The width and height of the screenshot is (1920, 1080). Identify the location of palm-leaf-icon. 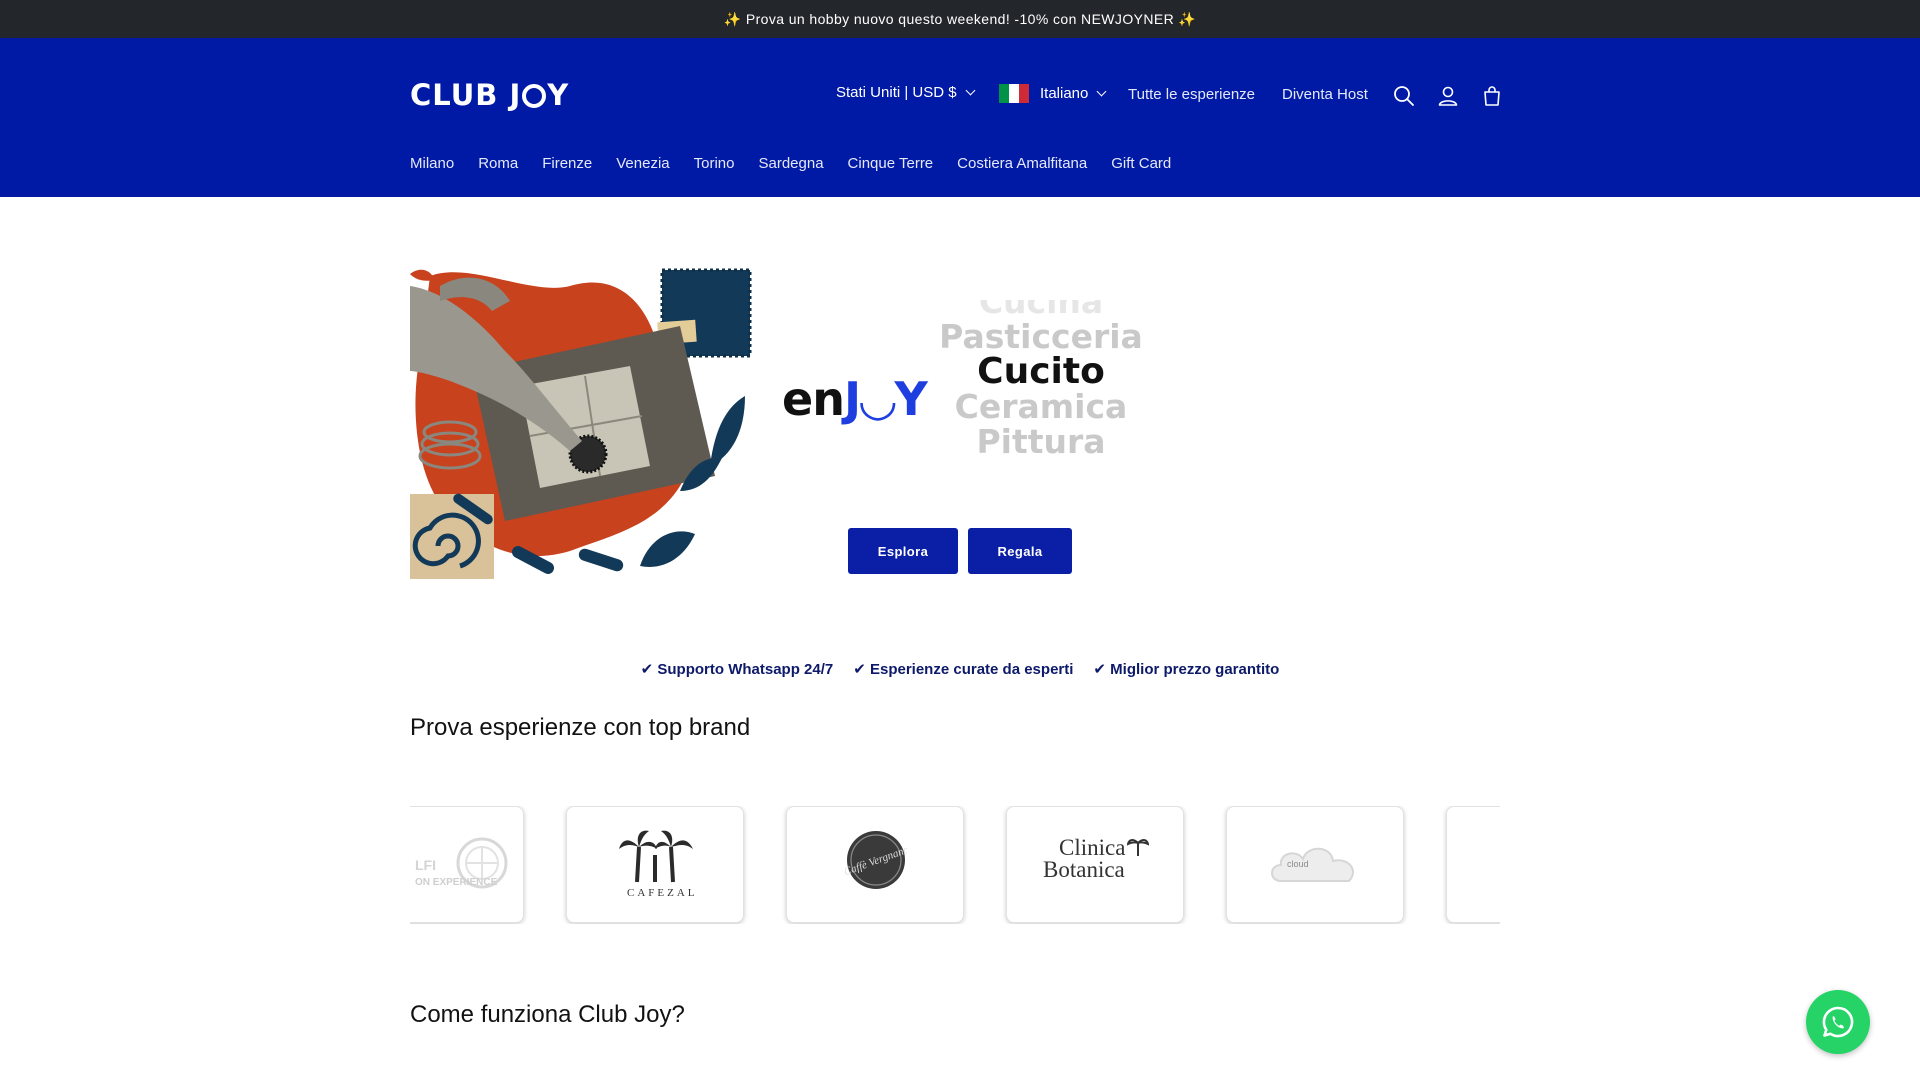
(1138, 847).